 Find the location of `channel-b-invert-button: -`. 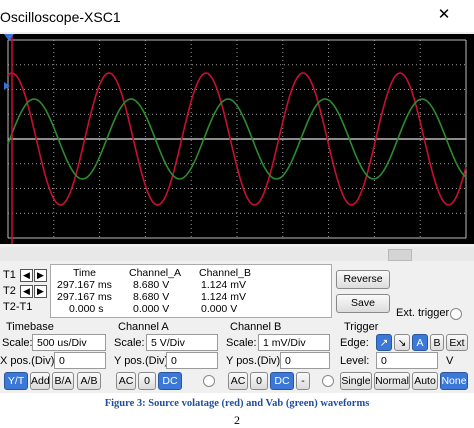

channel-b-invert-button: - is located at coordinates (303, 381).